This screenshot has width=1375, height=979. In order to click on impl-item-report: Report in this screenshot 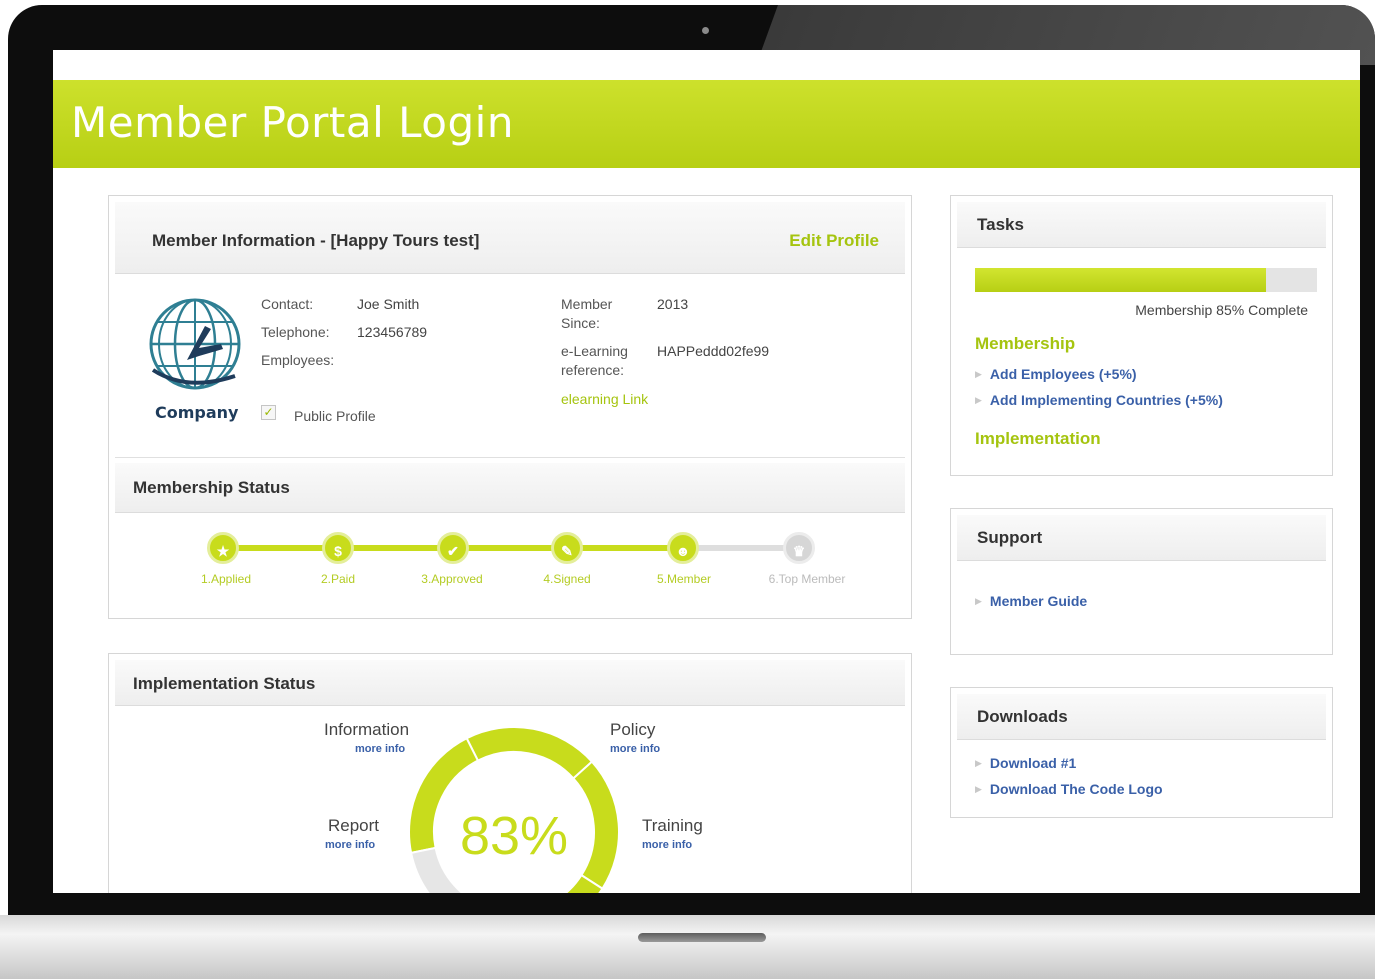, I will do `click(354, 825)`.